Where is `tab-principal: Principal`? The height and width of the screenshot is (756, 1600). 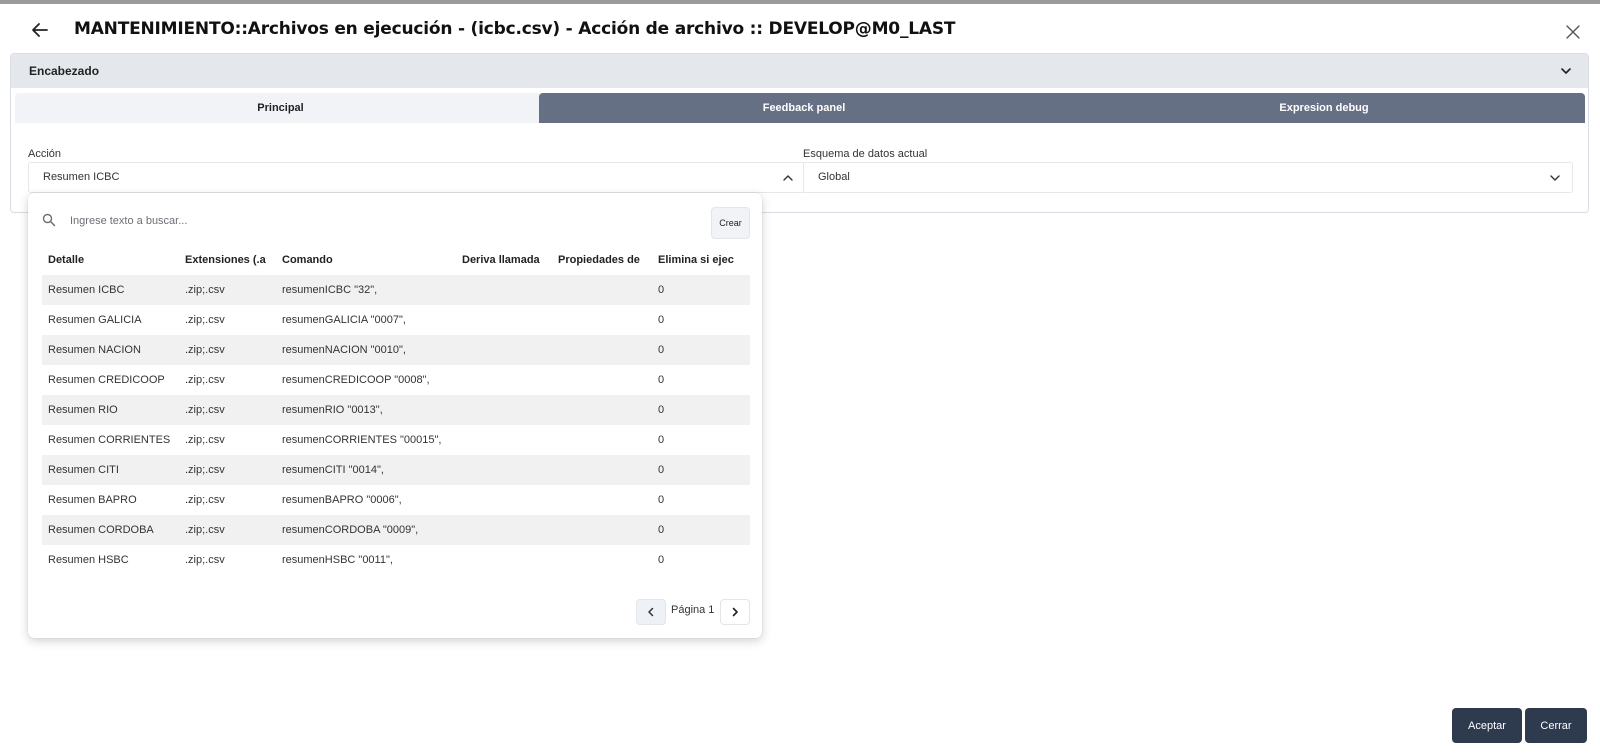
tab-principal: Principal is located at coordinates (280, 108).